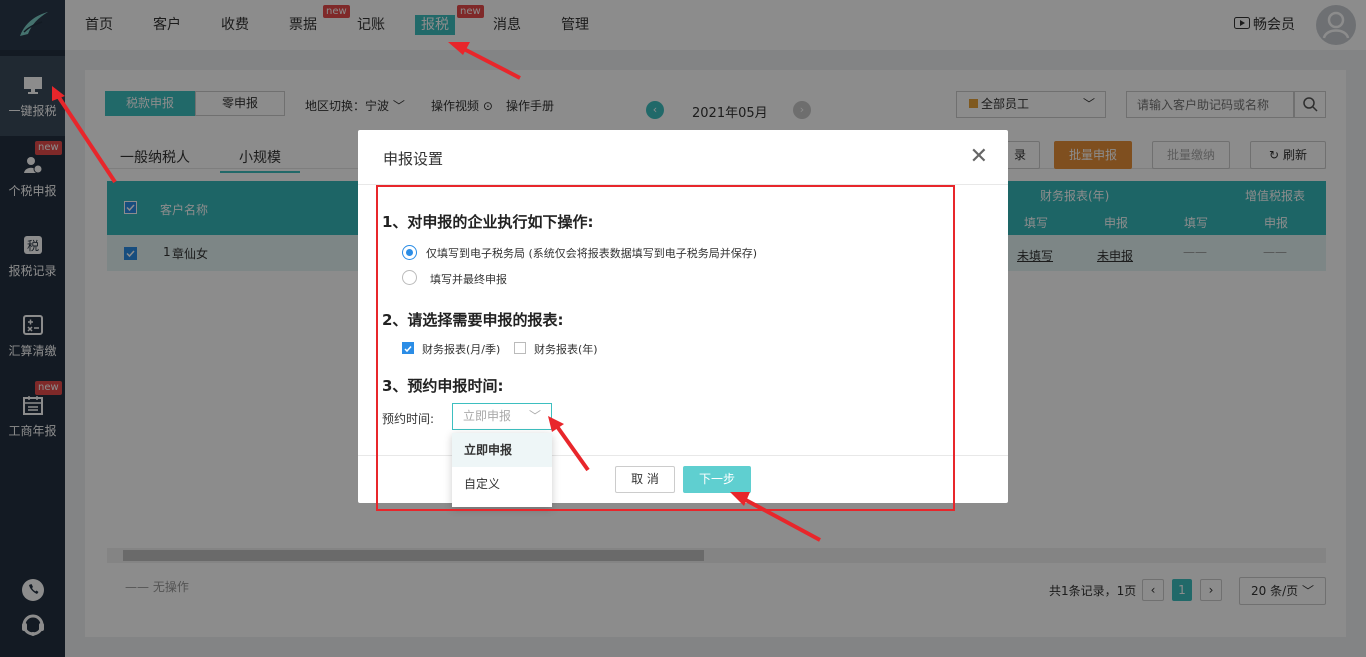 The height and width of the screenshot is (657, 1366). Describe the element at coordinates (569, 444) in the screenshot. I see `arrow-to-time-select` at that location.